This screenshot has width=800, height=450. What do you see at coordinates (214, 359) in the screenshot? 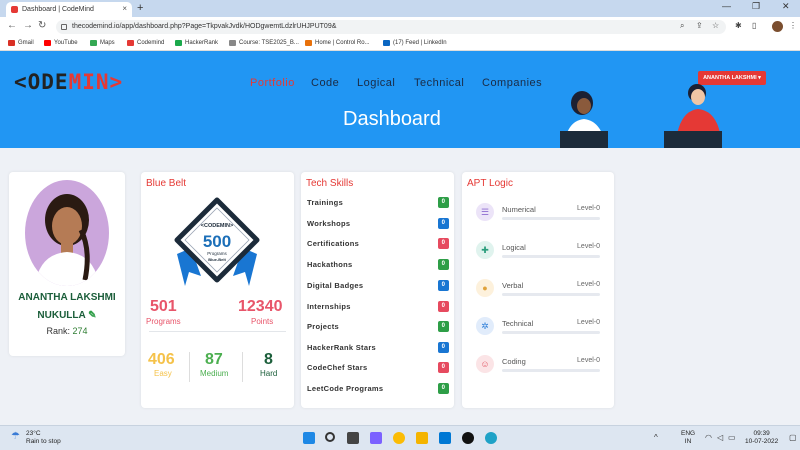
I see `medium-value: 87` at bounding box center [214, 359].